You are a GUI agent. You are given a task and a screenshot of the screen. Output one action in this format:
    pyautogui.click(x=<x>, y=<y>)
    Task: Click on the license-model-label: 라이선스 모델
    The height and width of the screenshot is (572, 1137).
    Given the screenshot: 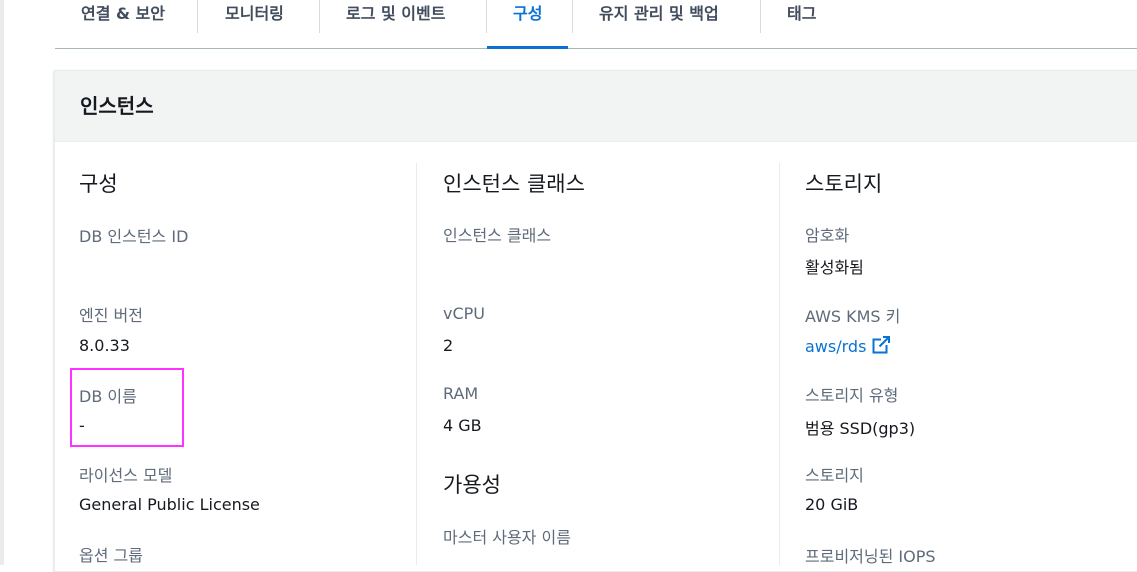 What is the action you would take?
    pyautogui.click(x=126, y=475)
    